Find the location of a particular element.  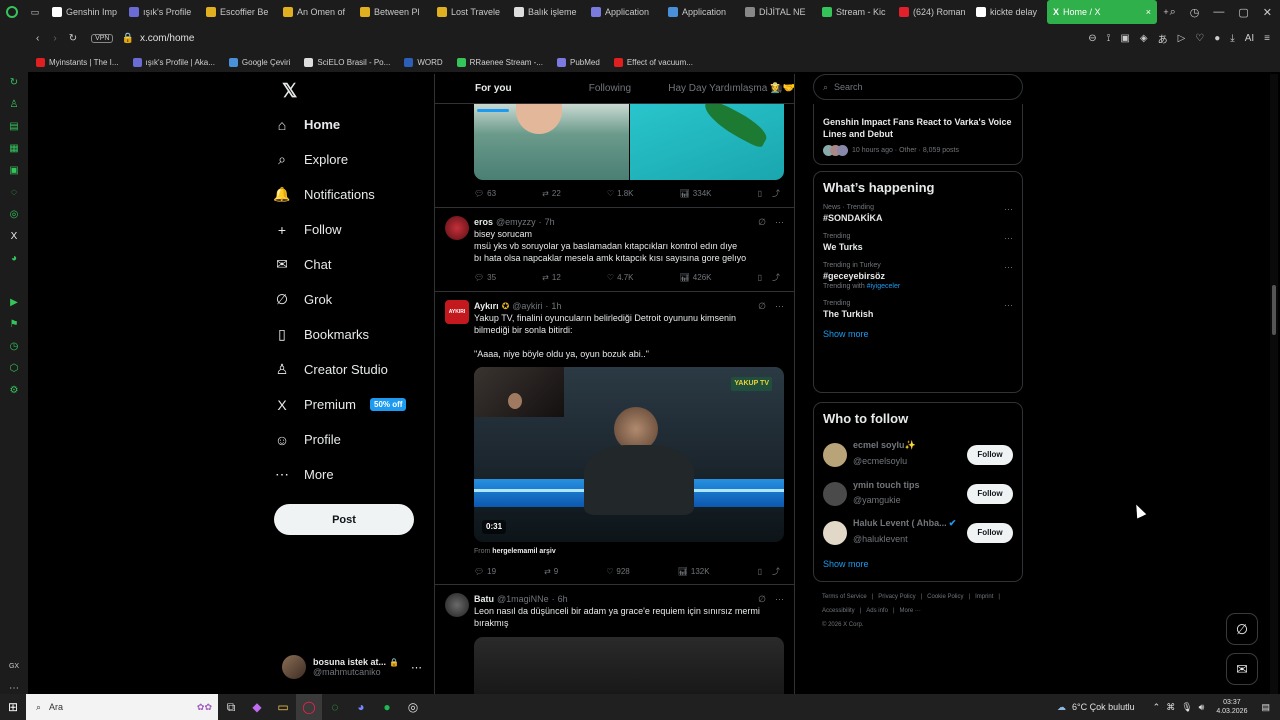

player-icon: ▶ is located at coordinates (14, 302).